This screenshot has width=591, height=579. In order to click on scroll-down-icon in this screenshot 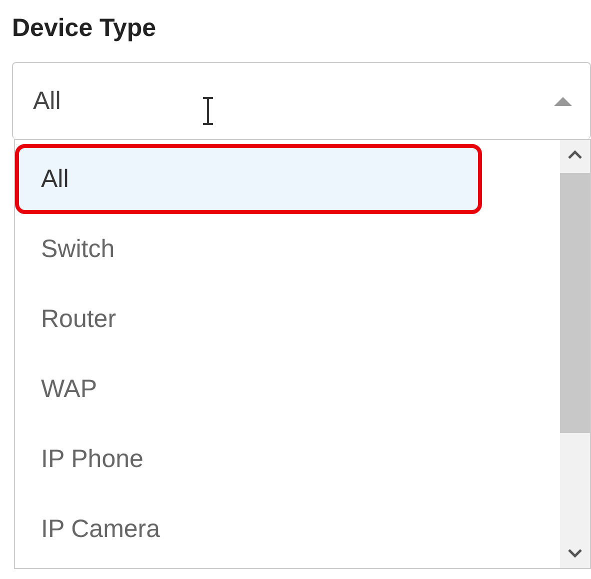, I will do `click(575, 553)`.